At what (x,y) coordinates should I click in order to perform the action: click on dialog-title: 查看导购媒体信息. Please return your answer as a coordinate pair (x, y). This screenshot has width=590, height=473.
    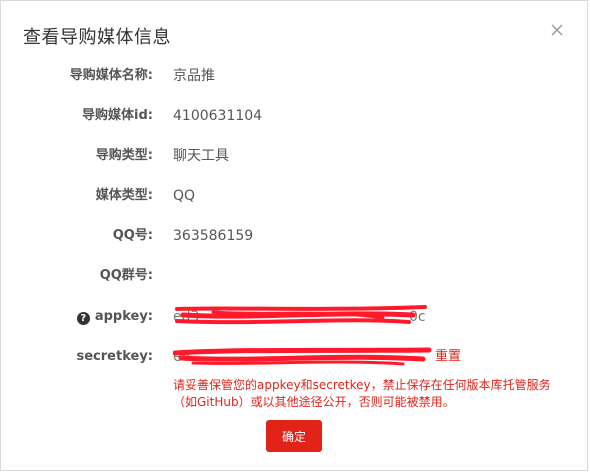
    Looking at the image, I should click on (97, 37).